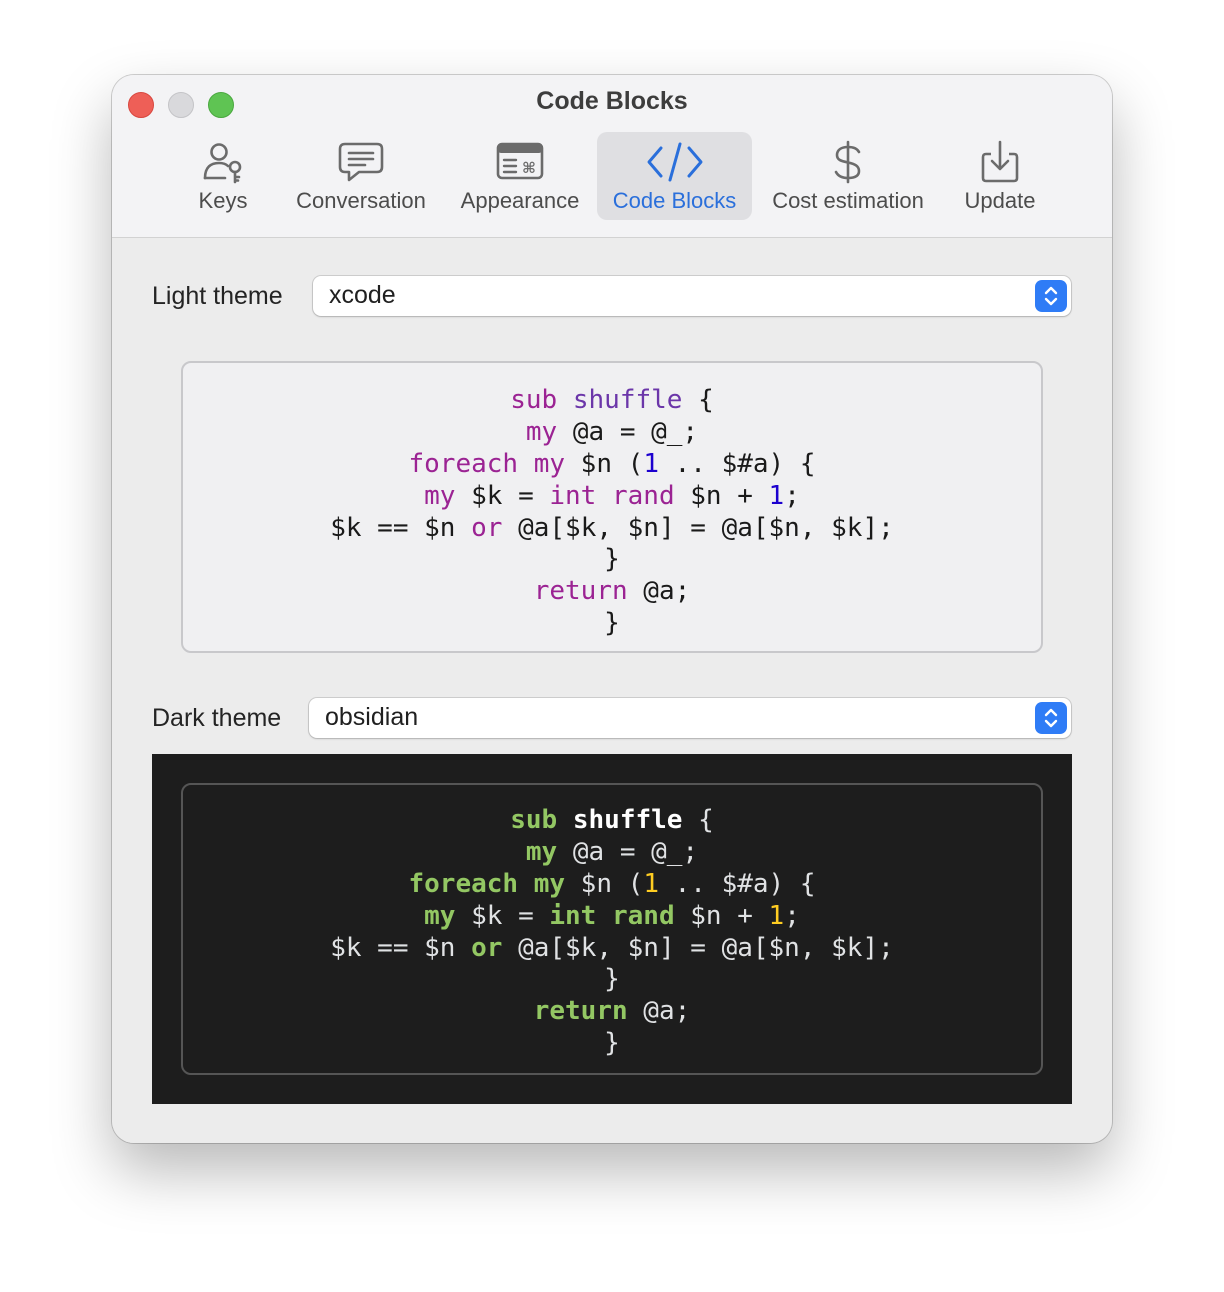 The image size is (1224, 1292). What do you see at coordinates (848, 200) in the screenshot?
I see `tab-cost-estimation-label: Cost estimation` at bounding box center [848, 200].